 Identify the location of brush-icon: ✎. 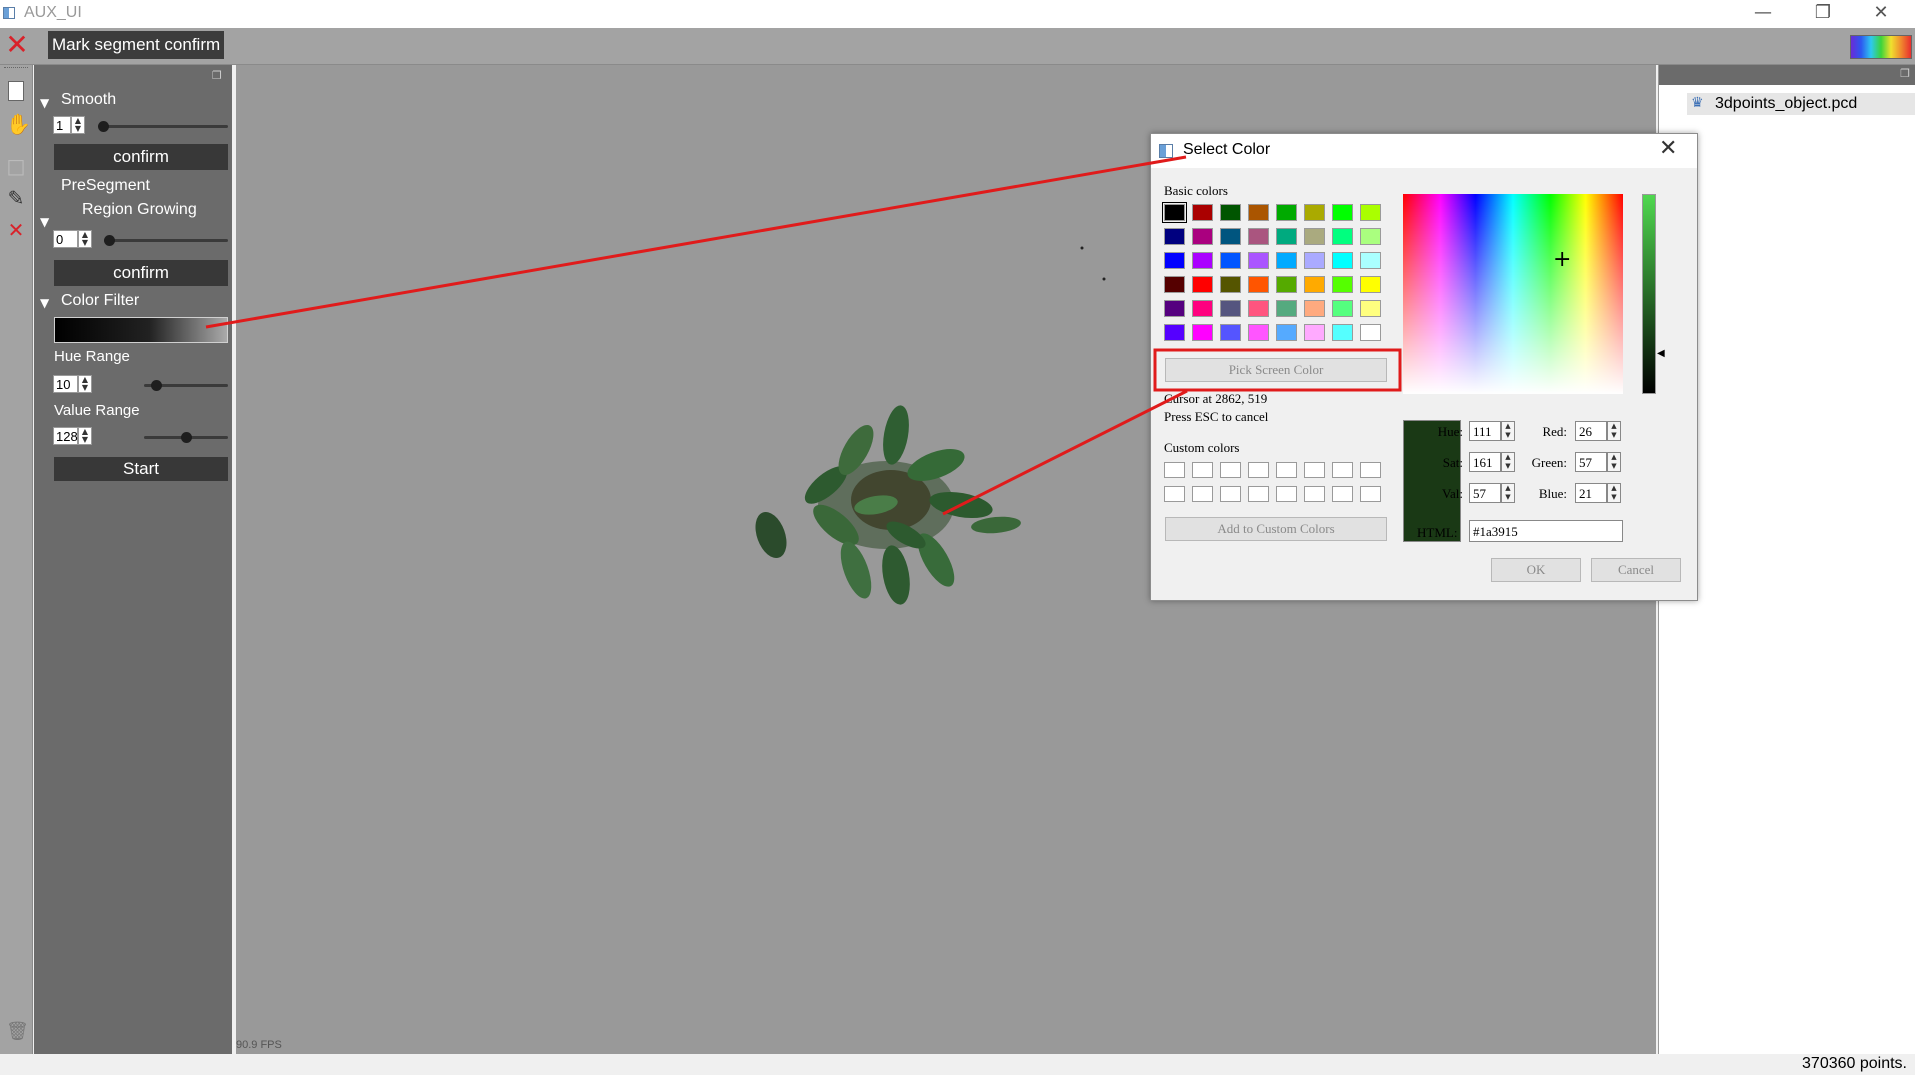
(16, 198).